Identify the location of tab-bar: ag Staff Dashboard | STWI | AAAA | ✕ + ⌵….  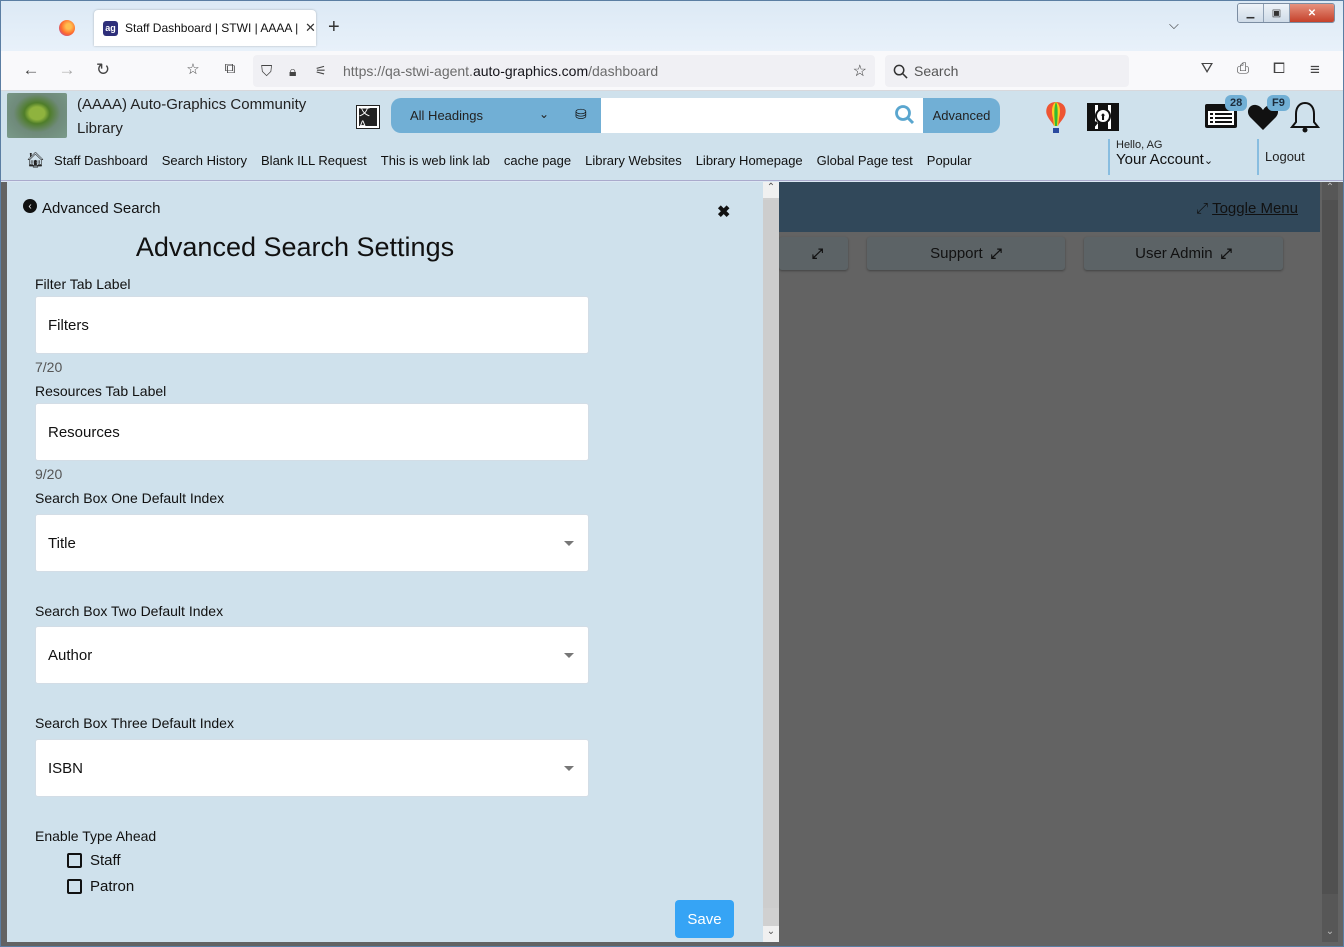
(672, 26).